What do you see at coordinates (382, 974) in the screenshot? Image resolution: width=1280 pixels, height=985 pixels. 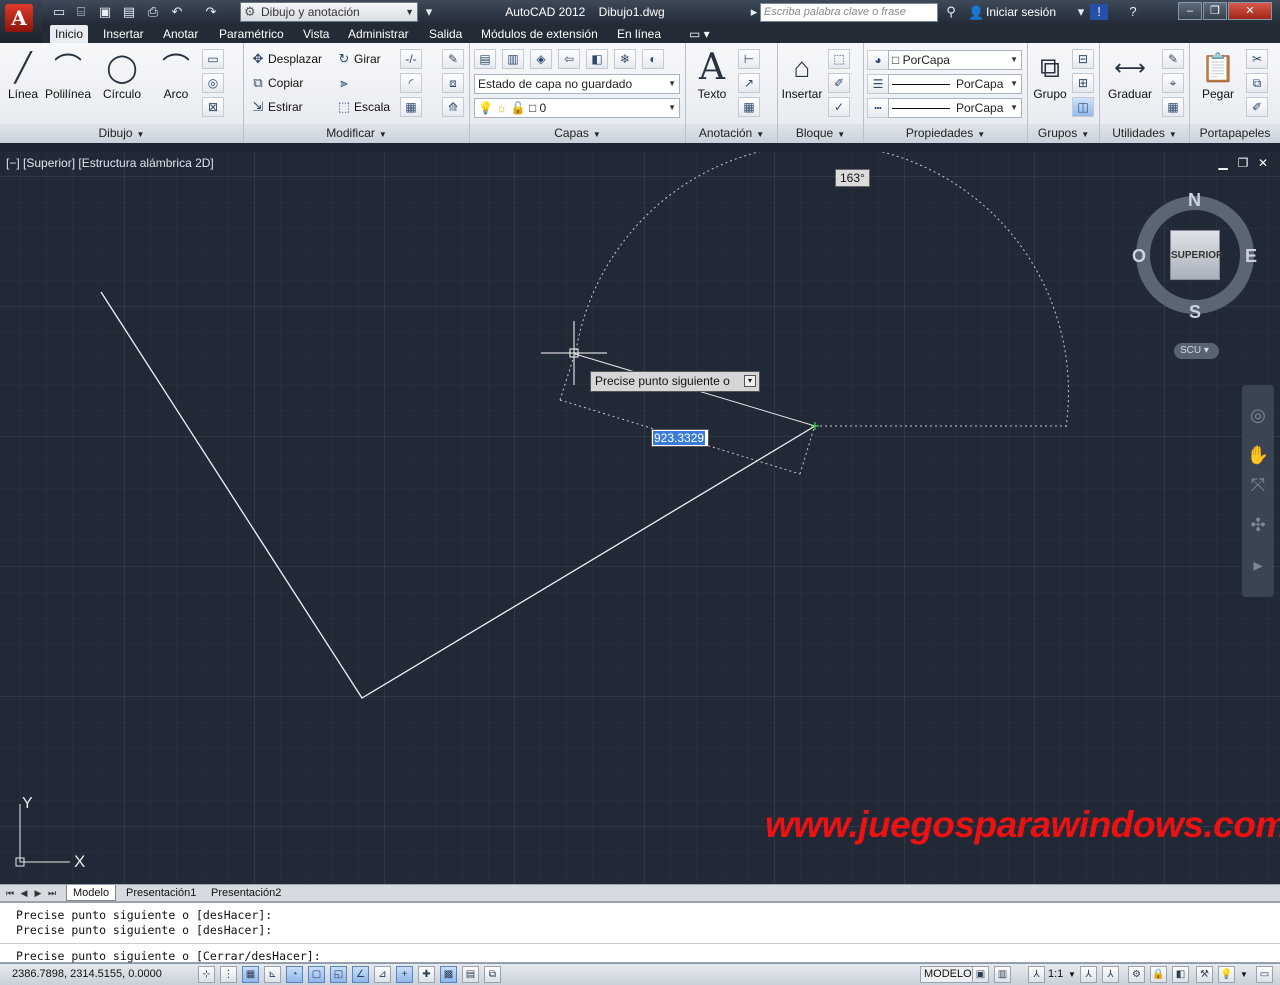 I see `dynamic-ucs-icon: ⊿` at bounding box center [382, 974].